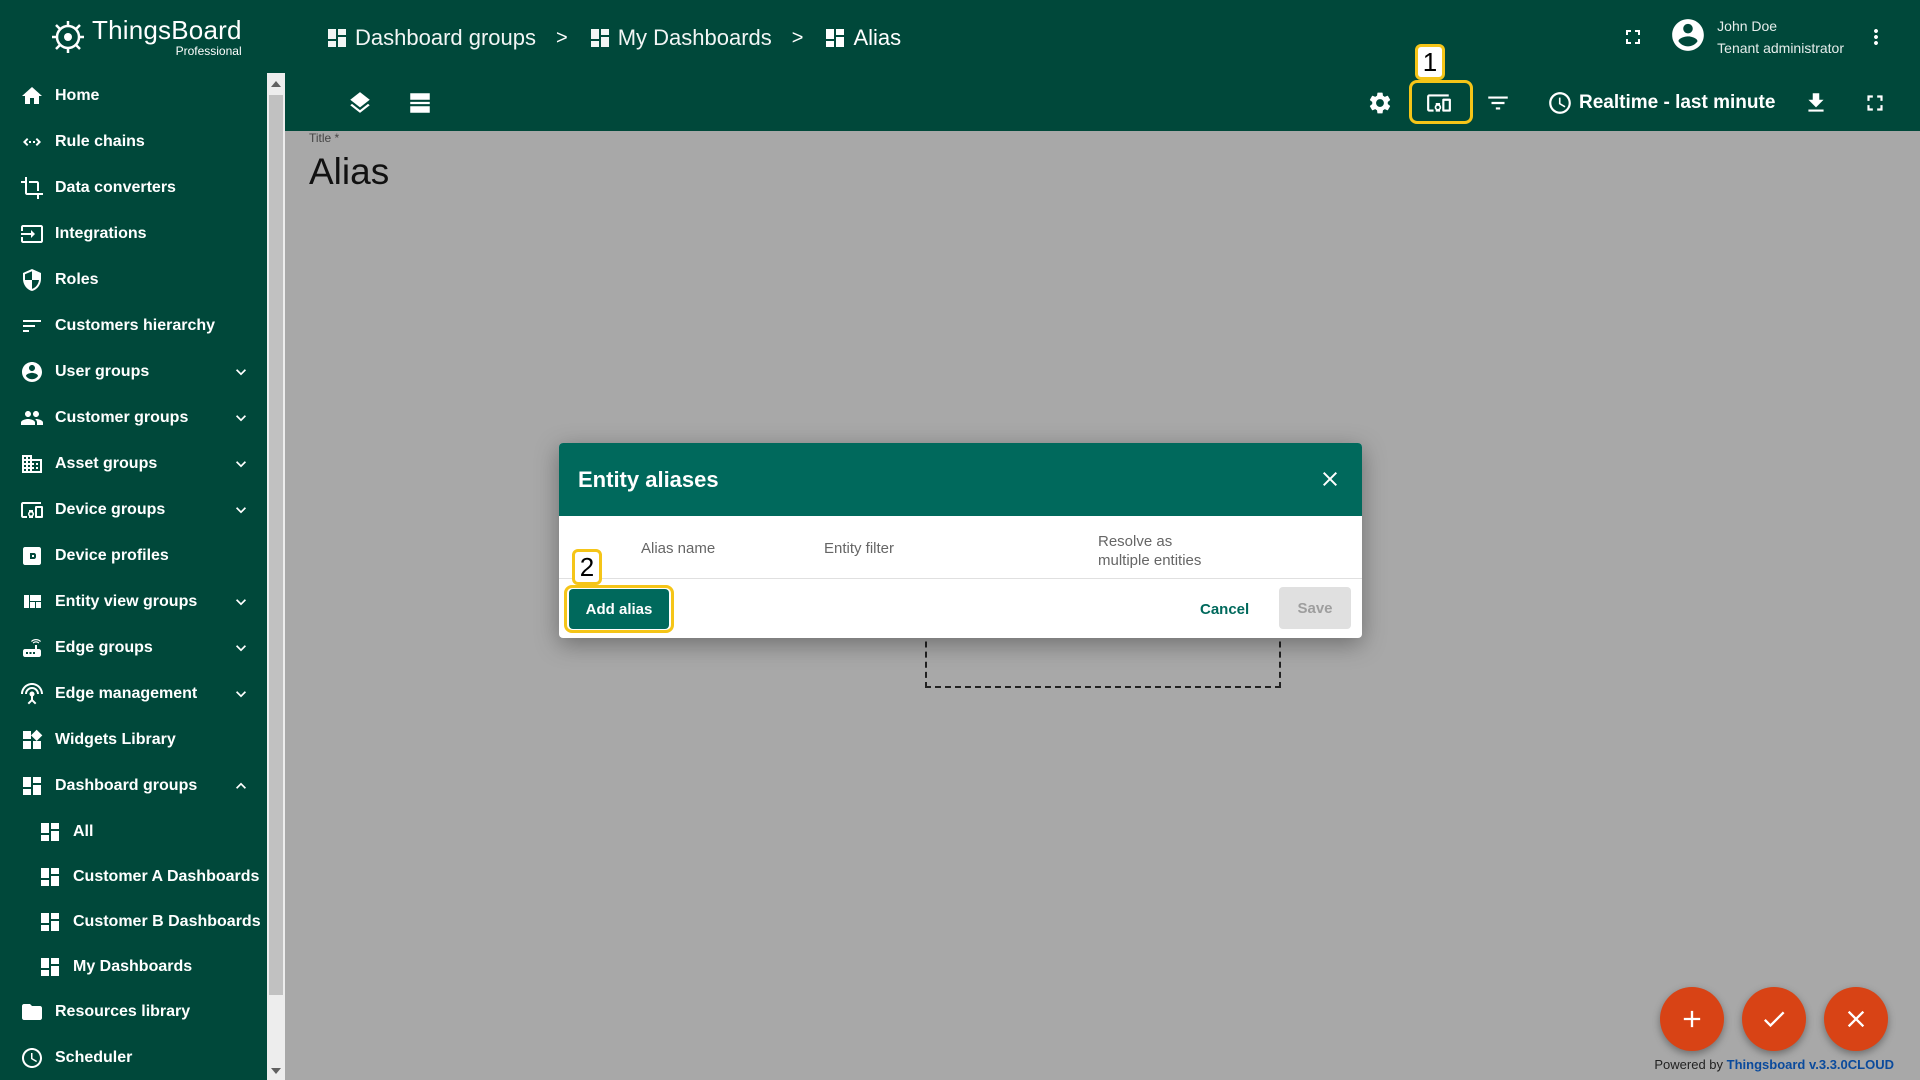 This screenshot has height=1080, width=1920. I want to click on devices-icon, so click(32, 510).